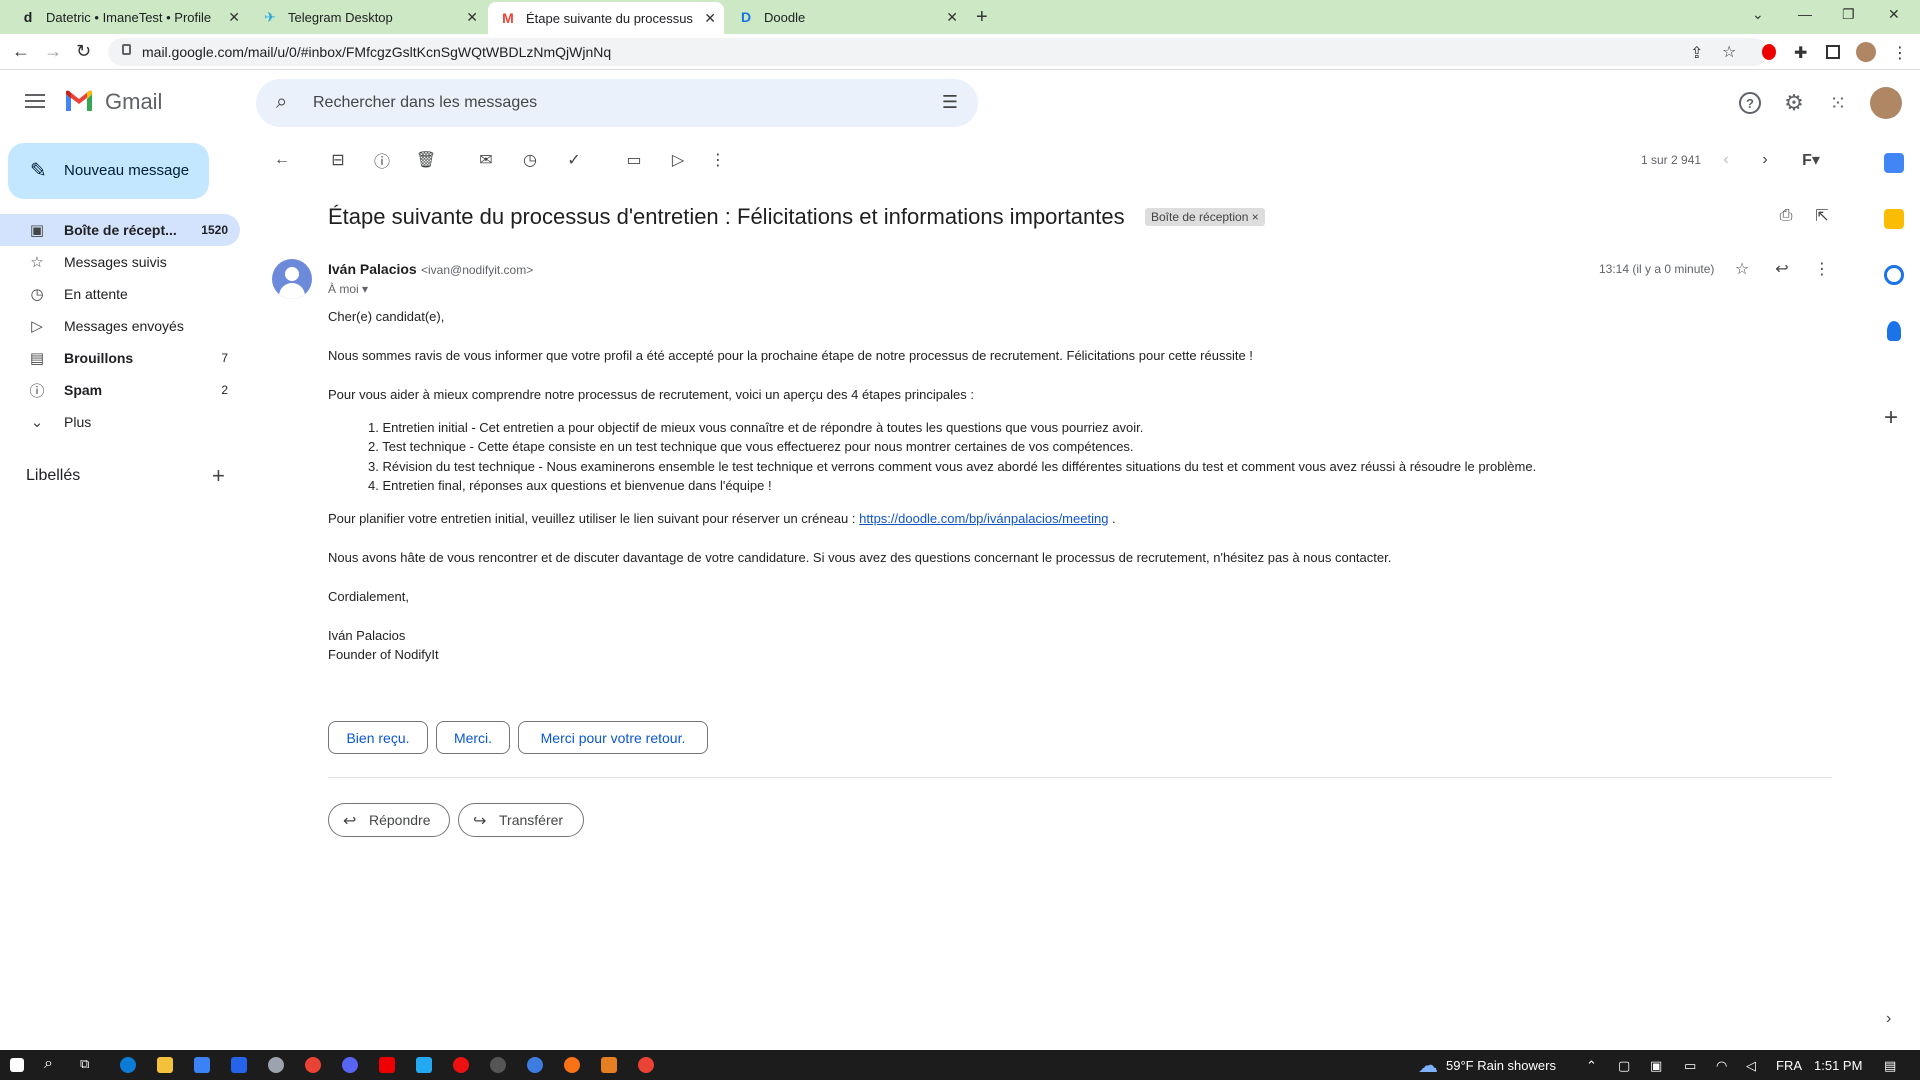  I want to click on wifi-icon: ◠, so click(1721, 1066).